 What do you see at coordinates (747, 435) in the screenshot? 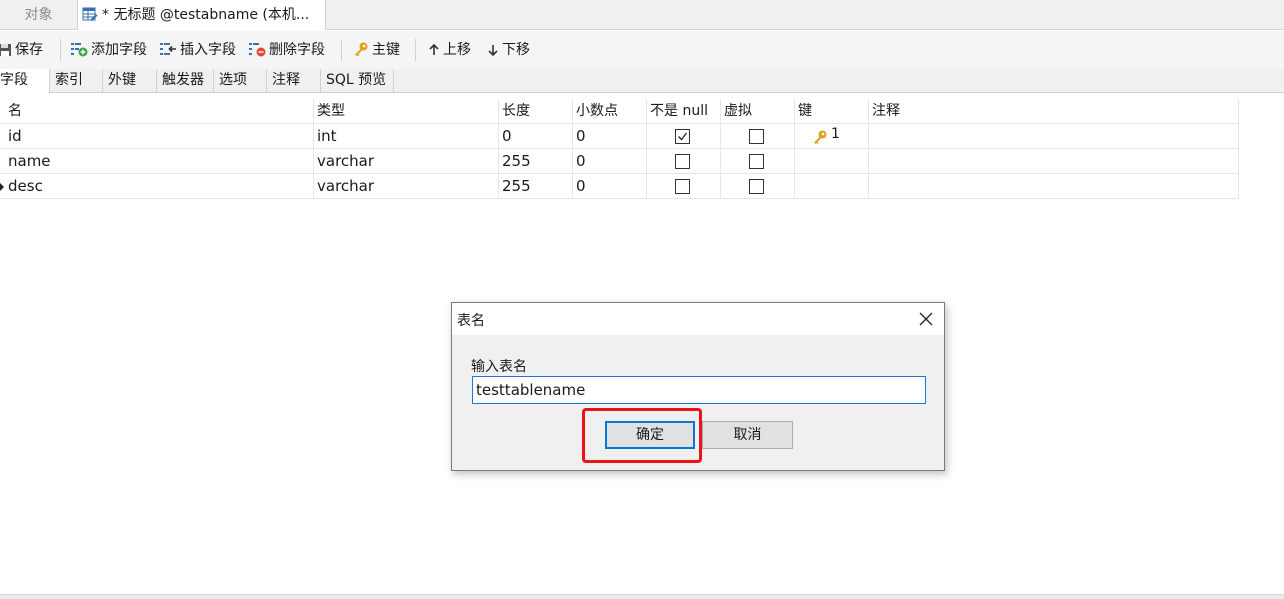
I see `cancel-button: 取消` at bounding box center [747, 435].